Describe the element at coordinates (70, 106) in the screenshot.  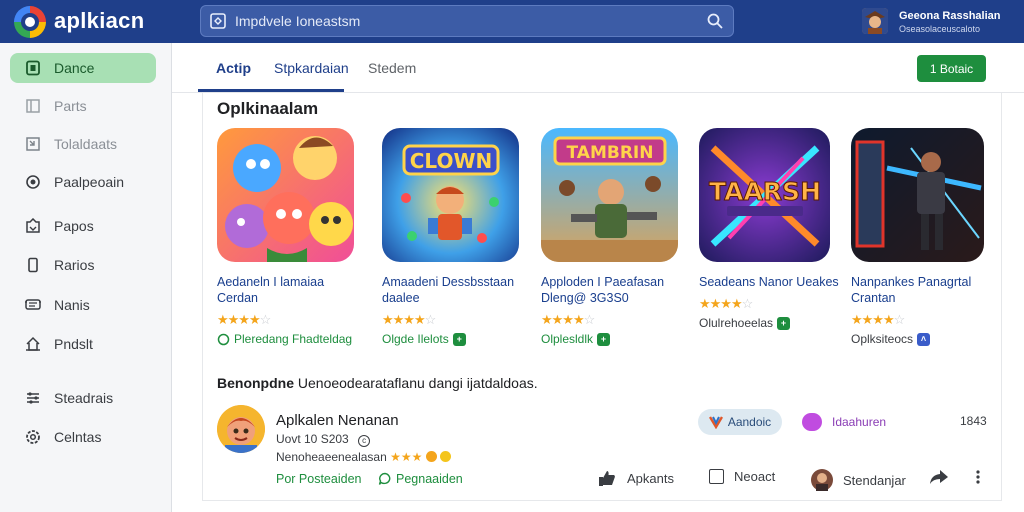
I see `sidebar-item-label: Parts` at that location.